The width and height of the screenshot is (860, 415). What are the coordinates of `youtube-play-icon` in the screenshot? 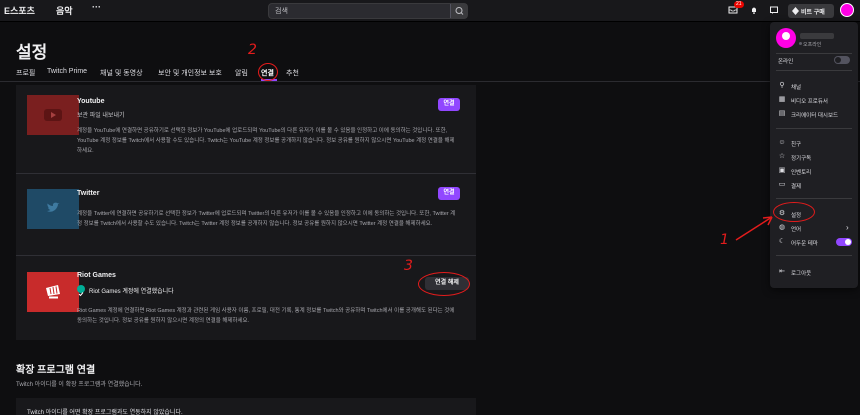 It's located at (53, 115).